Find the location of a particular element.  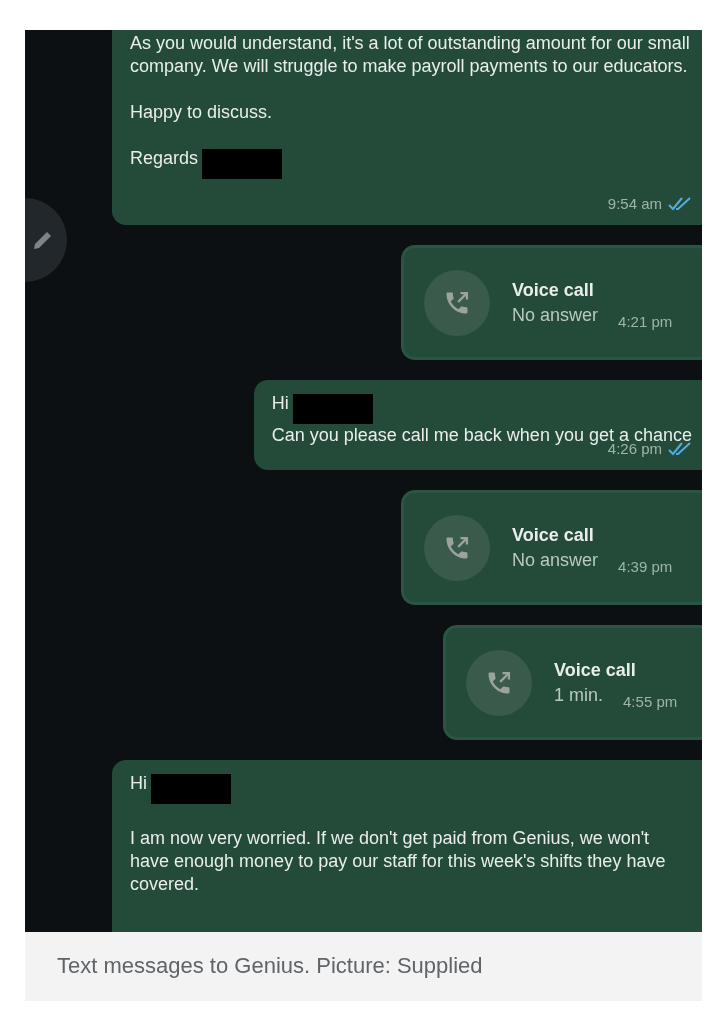

message-text: Happy to discuss. is located at coordinates (201, 112).